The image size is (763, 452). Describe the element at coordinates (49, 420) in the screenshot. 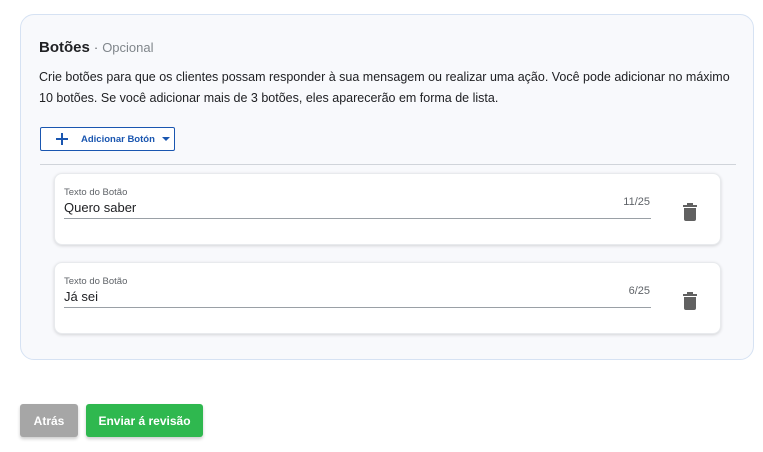

I see `back-button: Atrás` at that location.